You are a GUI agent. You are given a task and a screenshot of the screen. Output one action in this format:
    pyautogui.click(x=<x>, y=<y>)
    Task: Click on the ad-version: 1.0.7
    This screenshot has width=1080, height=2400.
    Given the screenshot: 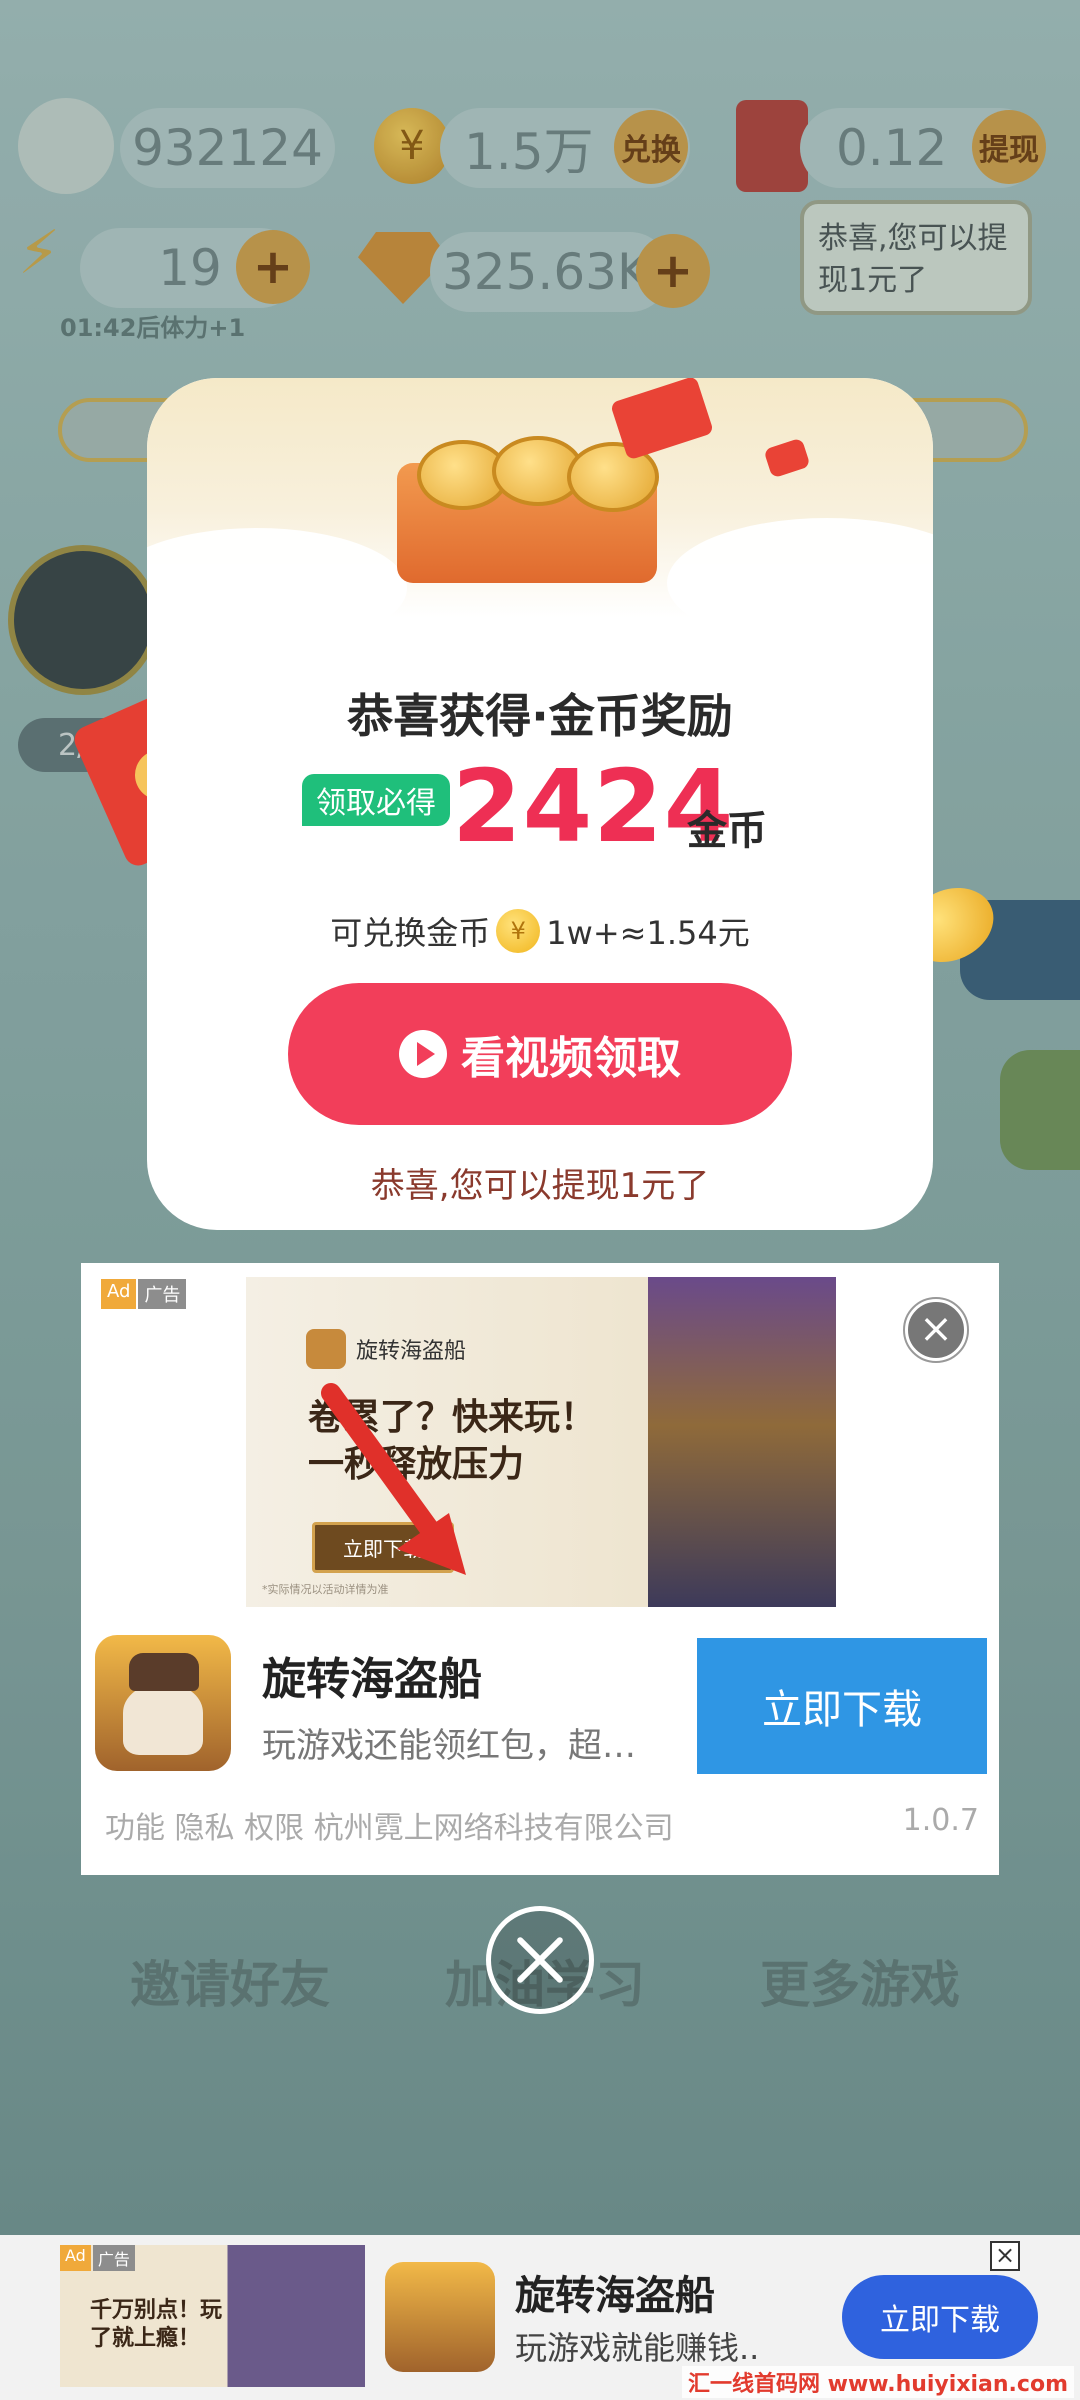 What is the action you would take?
    pyautogui.click(x=940, y=1820)
    